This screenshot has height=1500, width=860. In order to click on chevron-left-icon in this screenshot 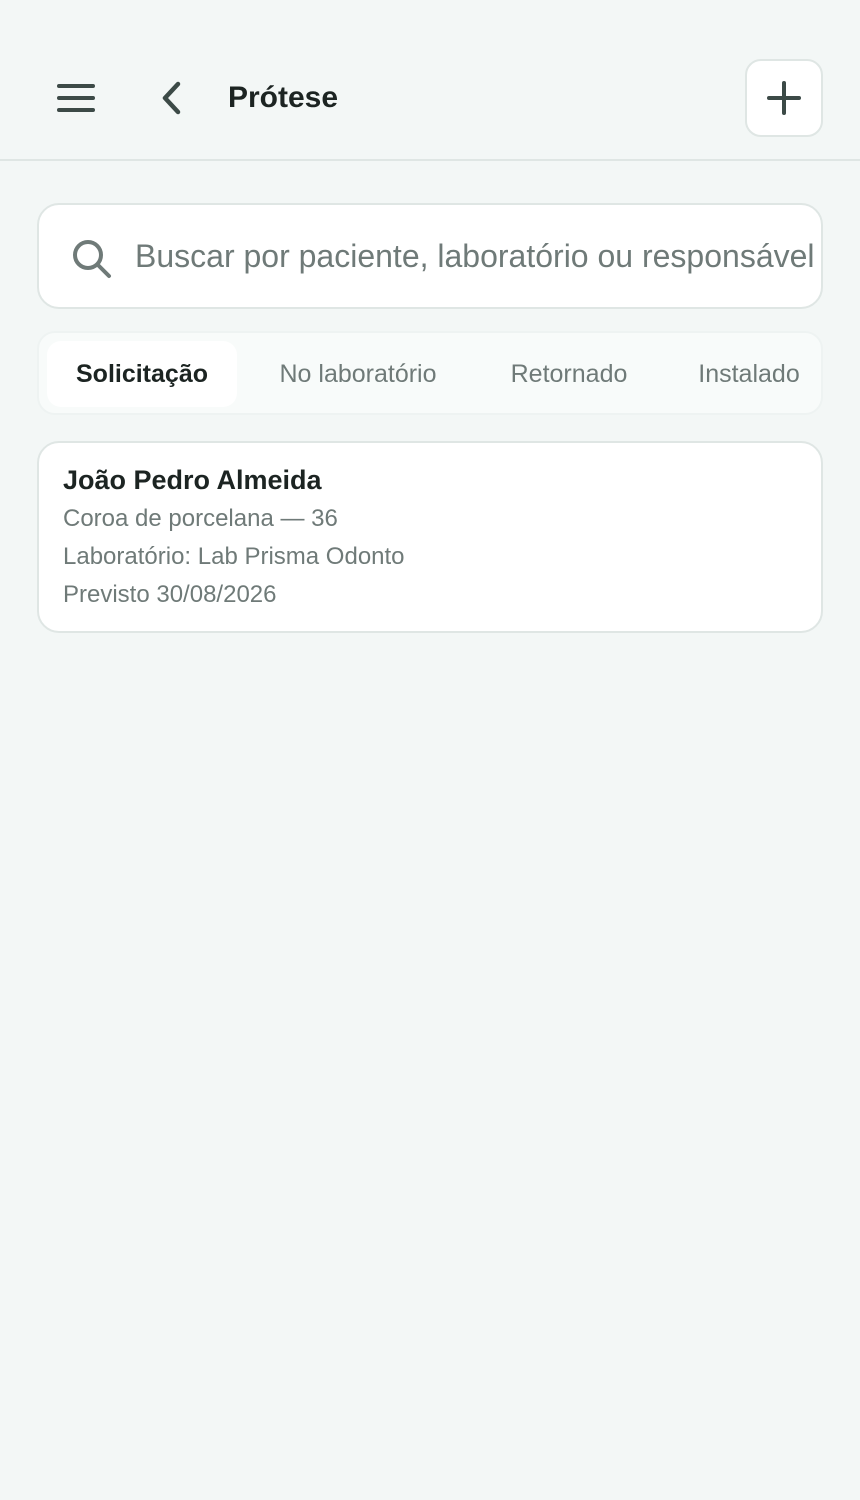, I will do `click(171, 98)`.